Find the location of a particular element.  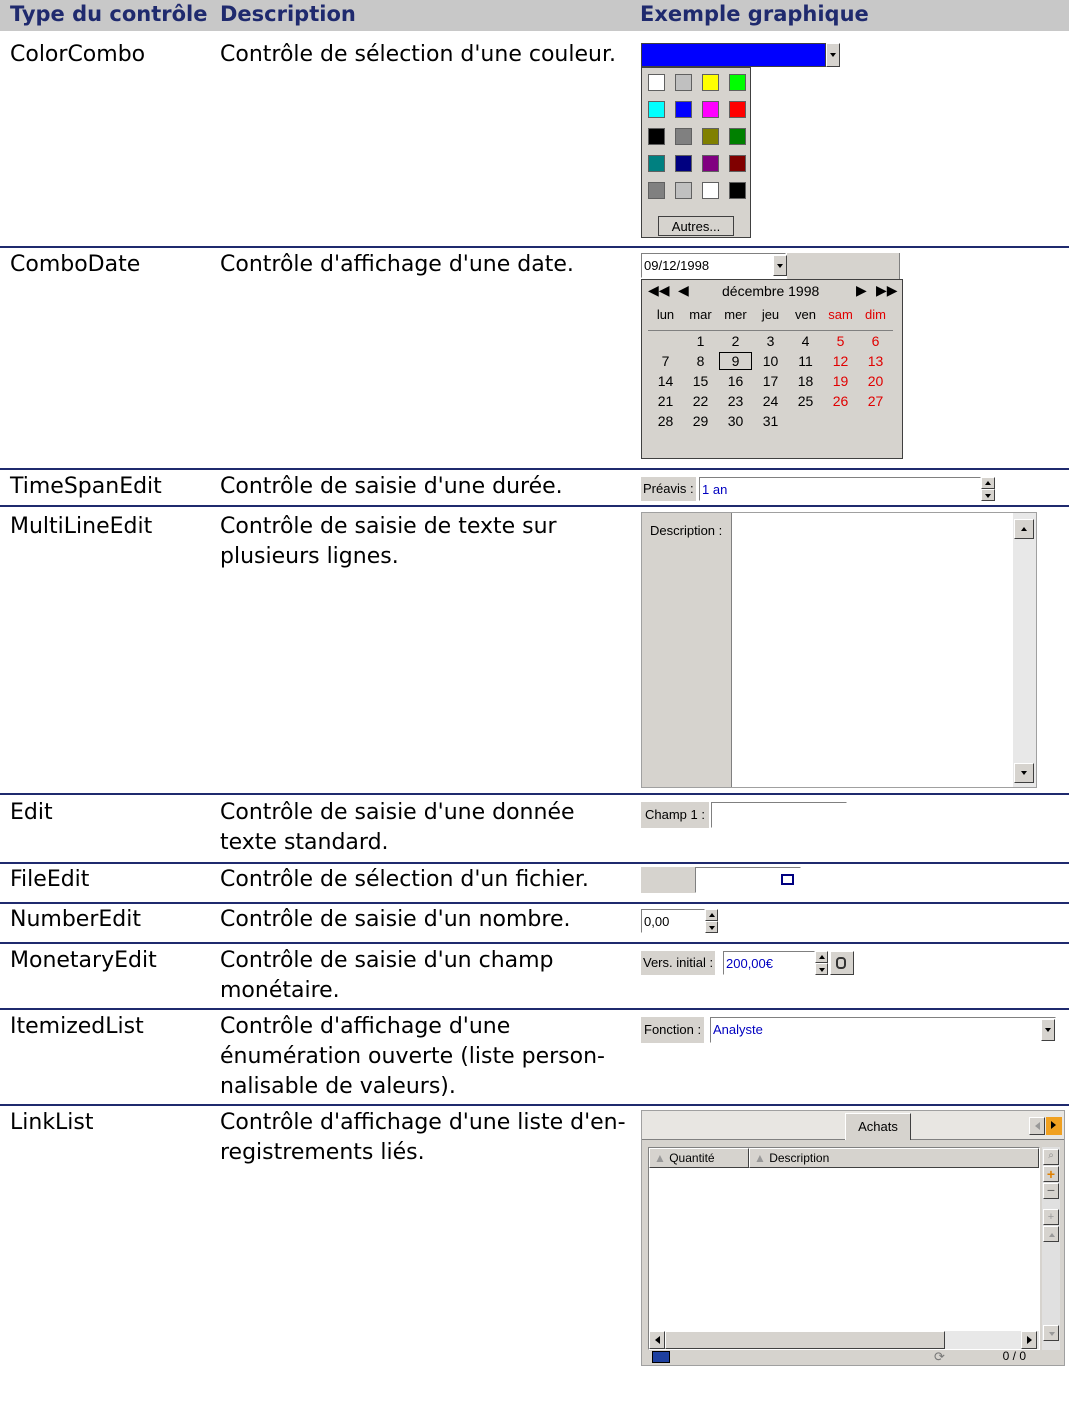

table-icon is located at coordinates (661, 1357).